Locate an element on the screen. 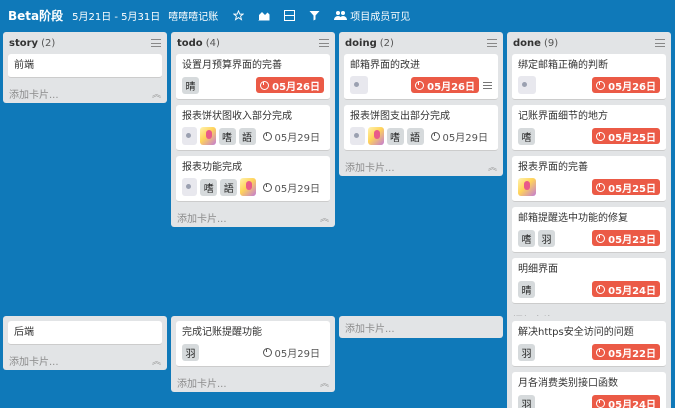  star-icon is located at coordinates (239, 15).